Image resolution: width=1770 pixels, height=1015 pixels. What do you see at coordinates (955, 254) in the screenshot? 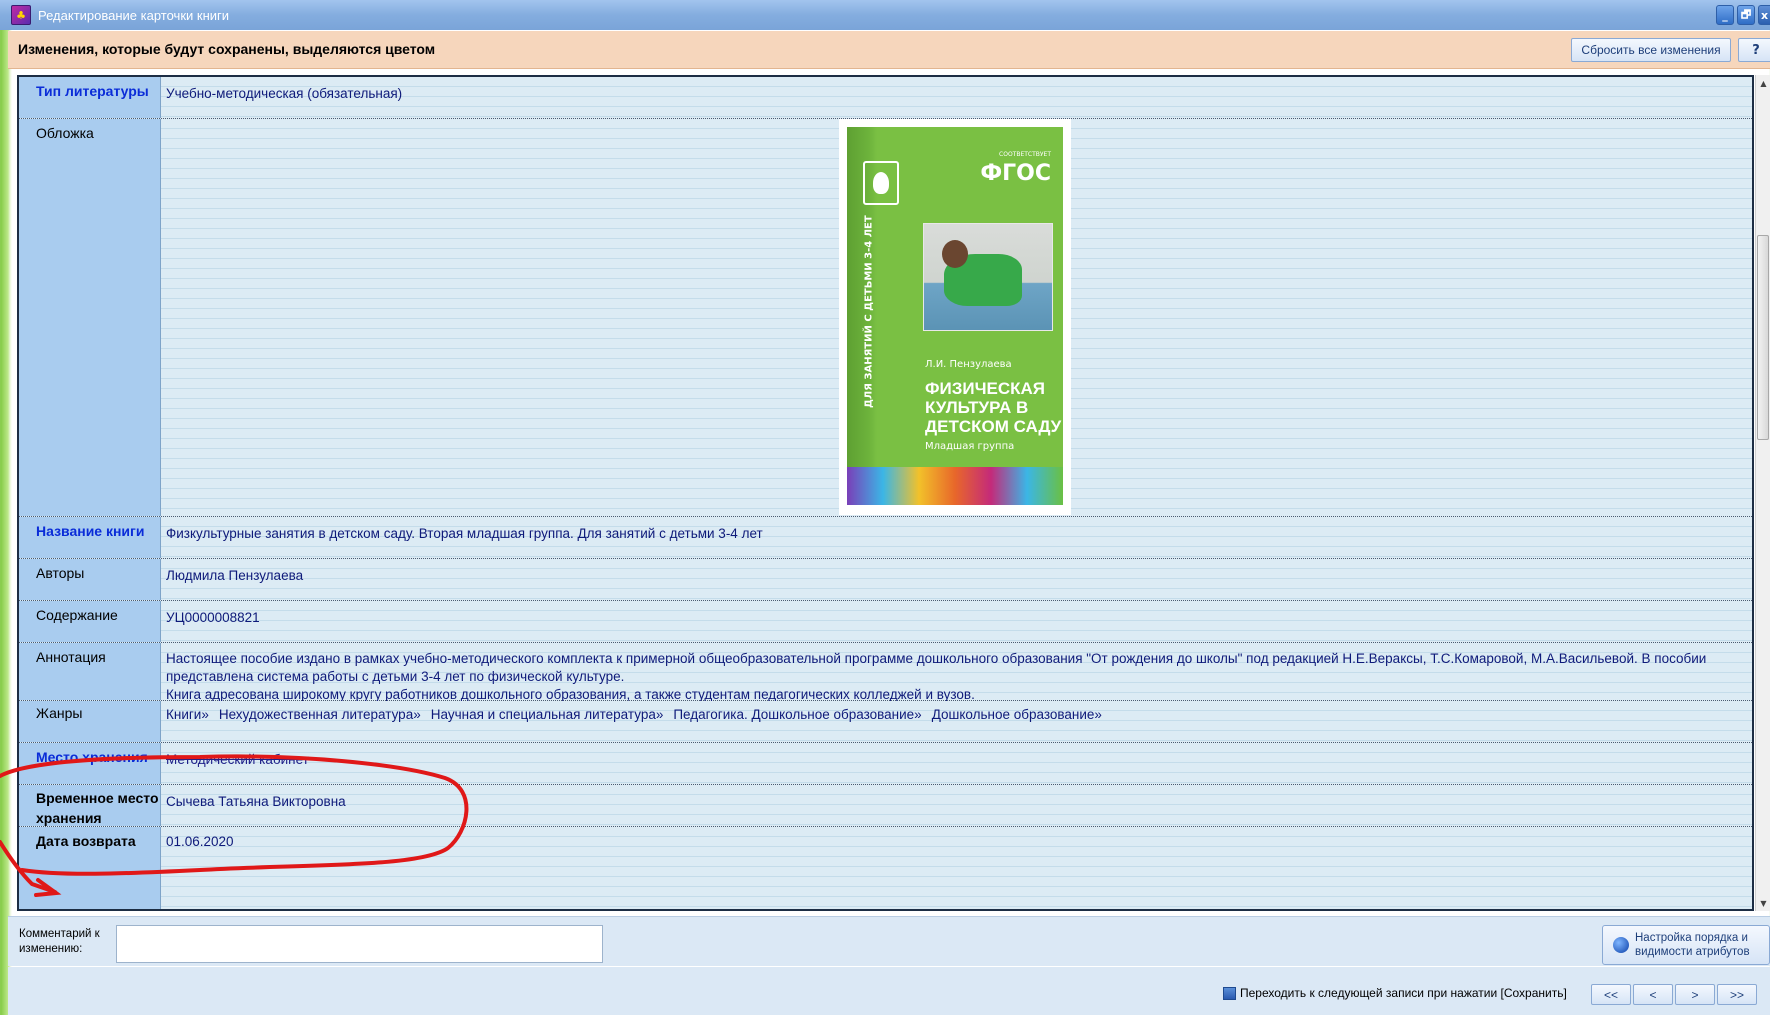
I see `cover-photo-head` at bounding box center [955, 254].